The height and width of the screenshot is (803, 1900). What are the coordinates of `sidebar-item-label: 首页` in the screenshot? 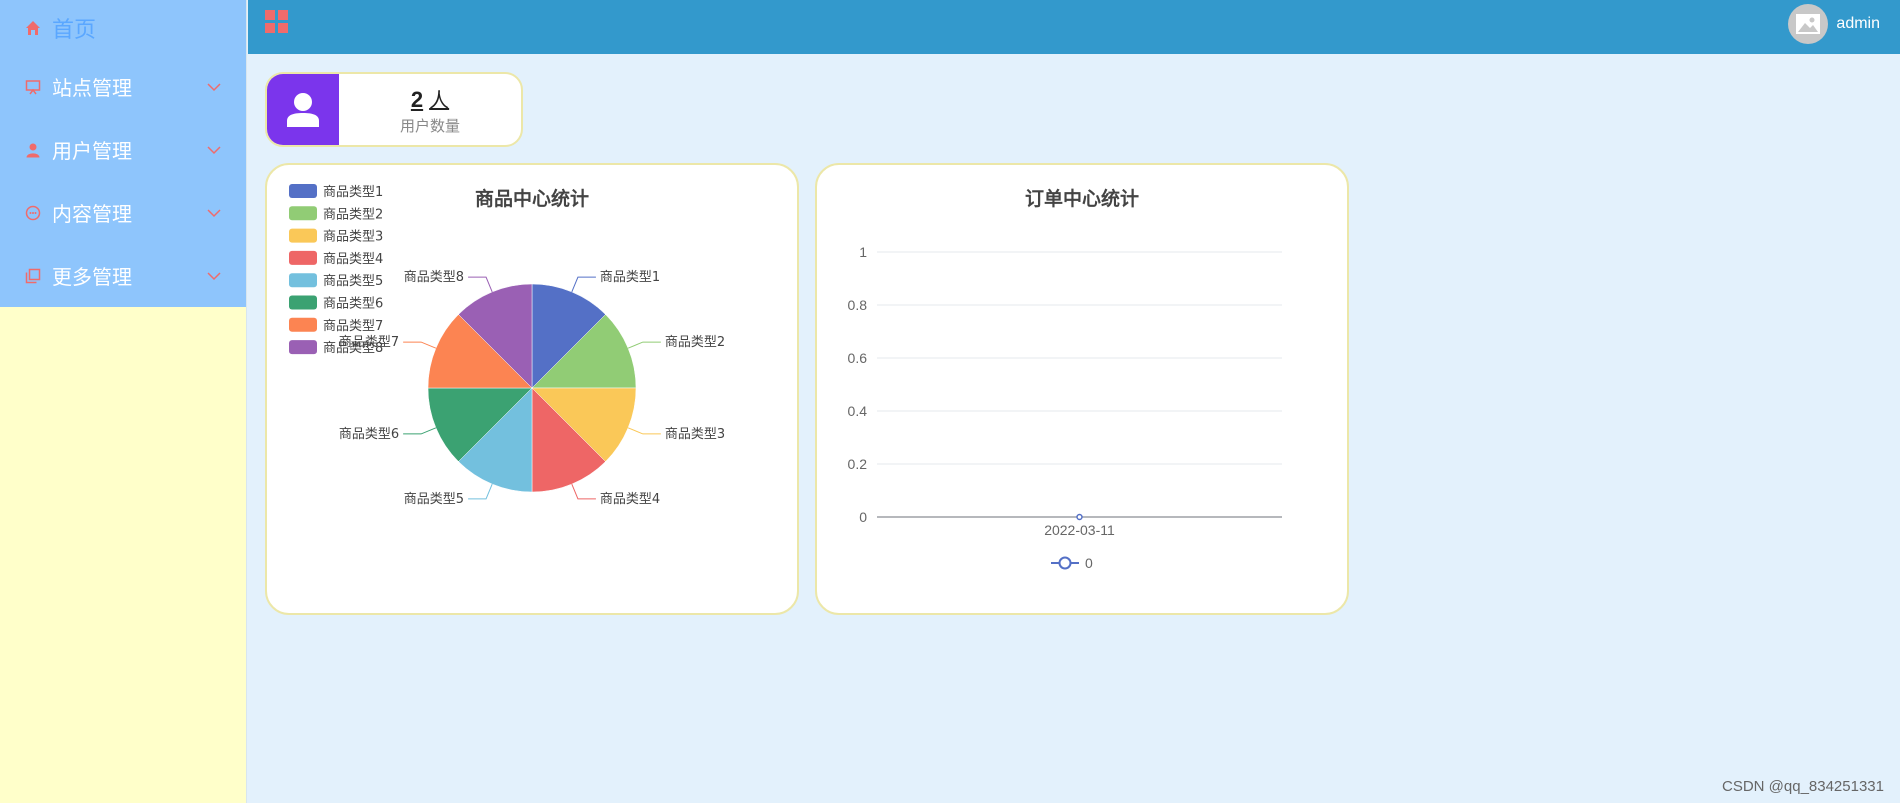 It's located at (74, 30).